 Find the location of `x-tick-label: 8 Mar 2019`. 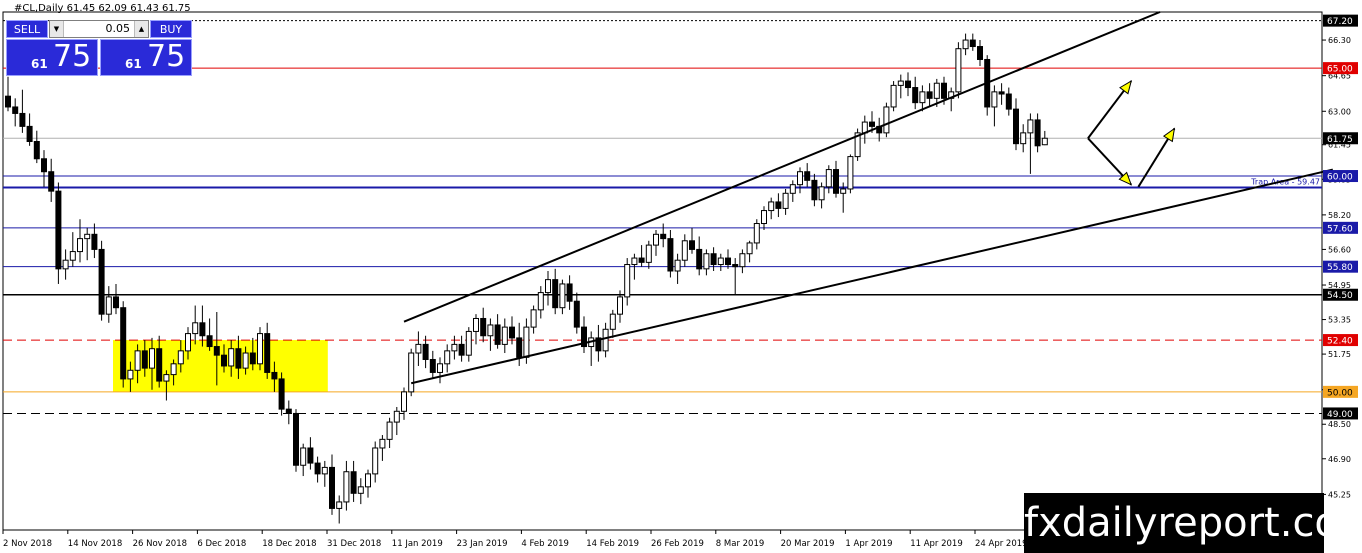

x-tick-label: 8 Mar 2019 is located at coordinates (740, 544).